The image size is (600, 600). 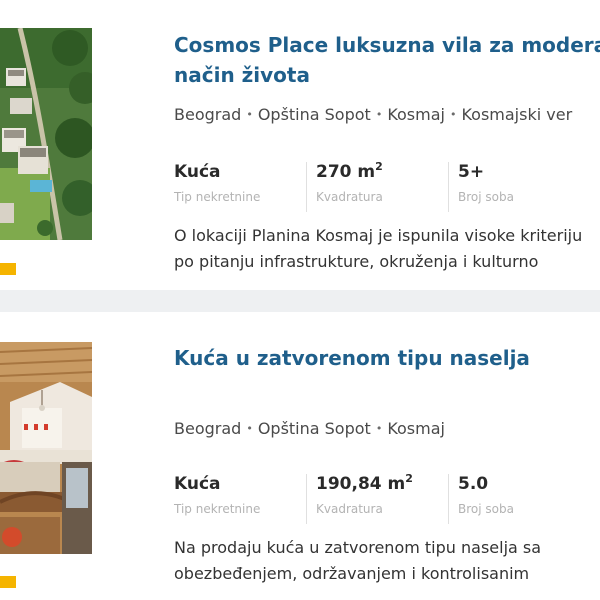 I want to click on stat-area: 190,84 m2 Kvadratura, so click(x=364, y=498).